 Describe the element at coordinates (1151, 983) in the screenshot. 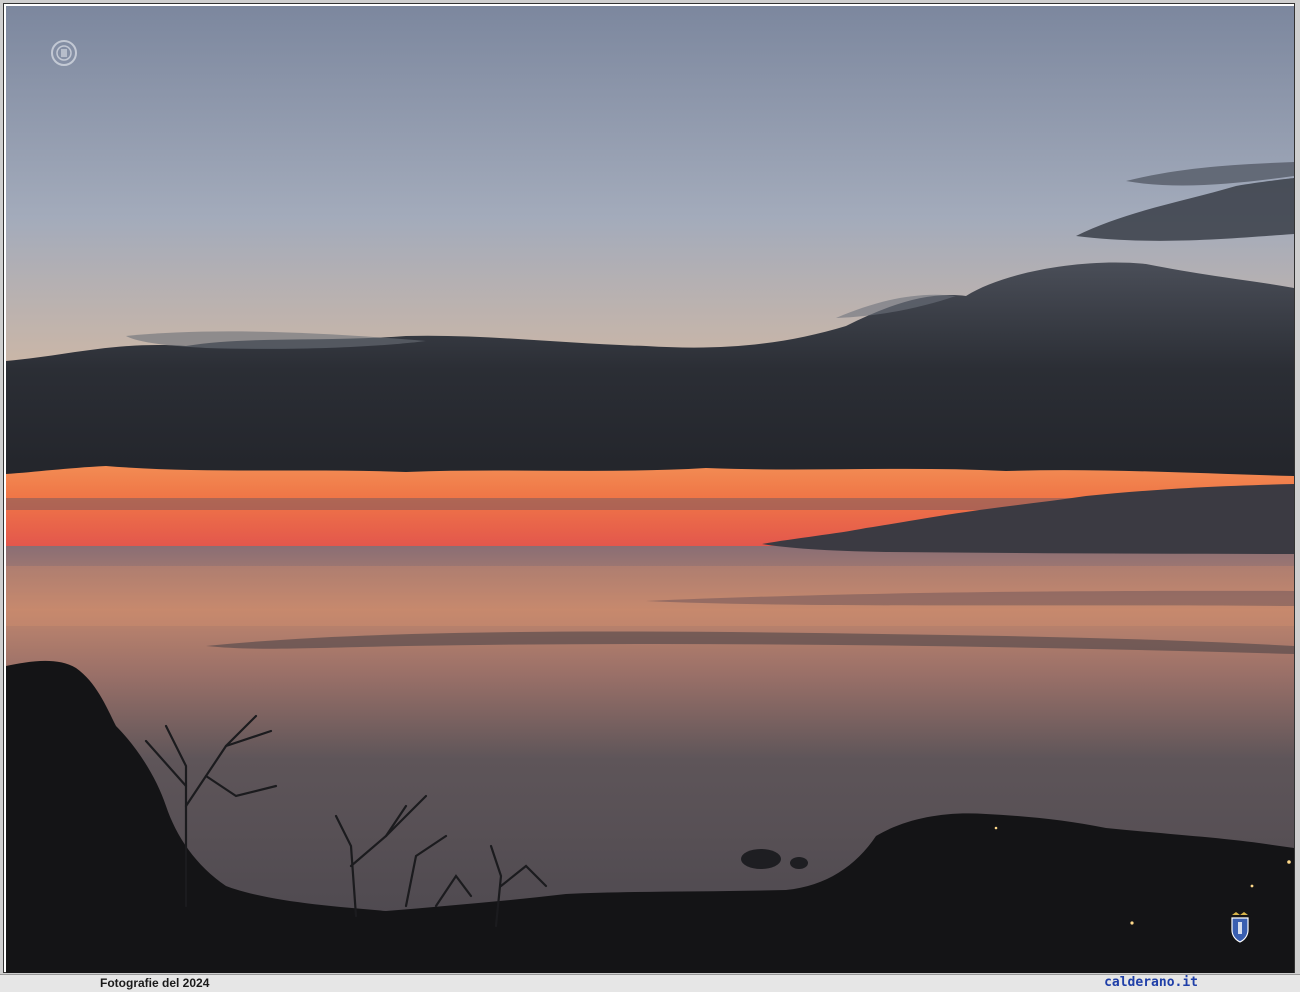

I see `site-link: calderano.it` at that location.